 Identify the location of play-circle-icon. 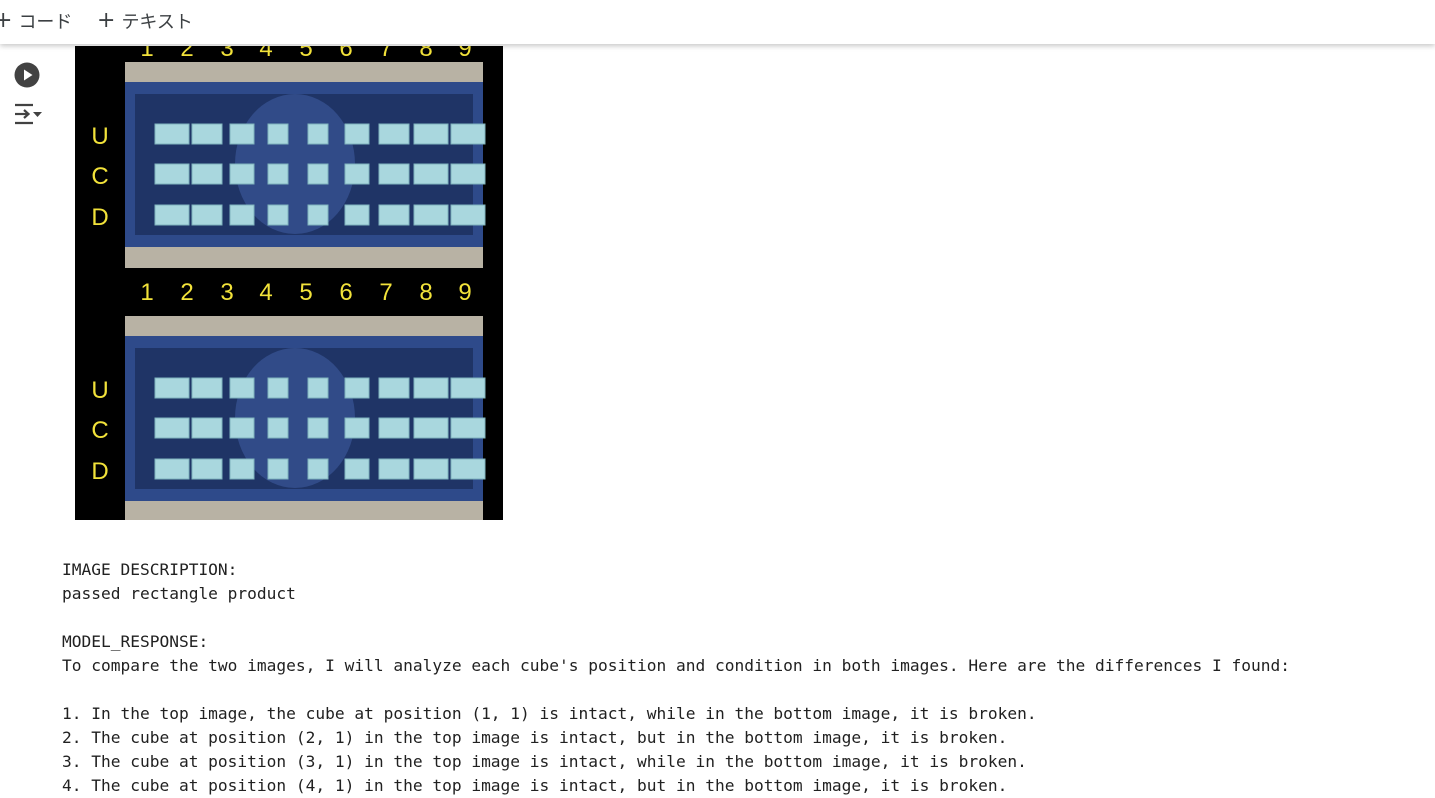
(27, 75).